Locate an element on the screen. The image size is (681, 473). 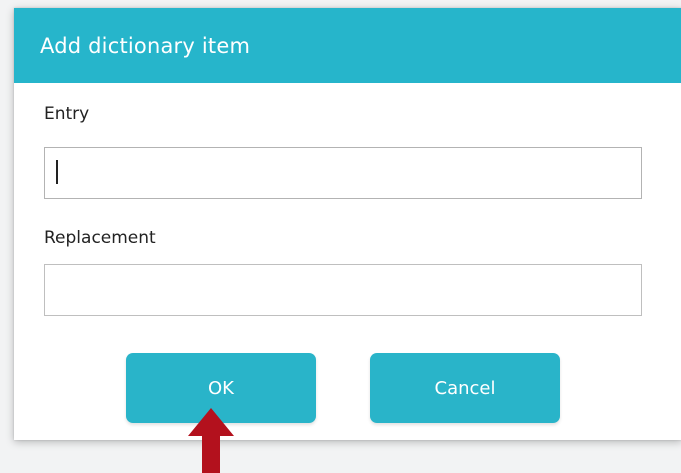
entry-label: Entry is located at coordinates (67, 114).